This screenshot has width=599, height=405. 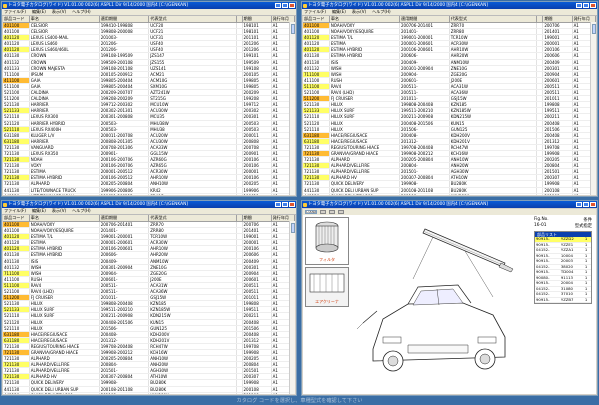 What do you see at coordinates (341, 212) in the screenshot?
I see `print-button` at bounding box center [341, 212].